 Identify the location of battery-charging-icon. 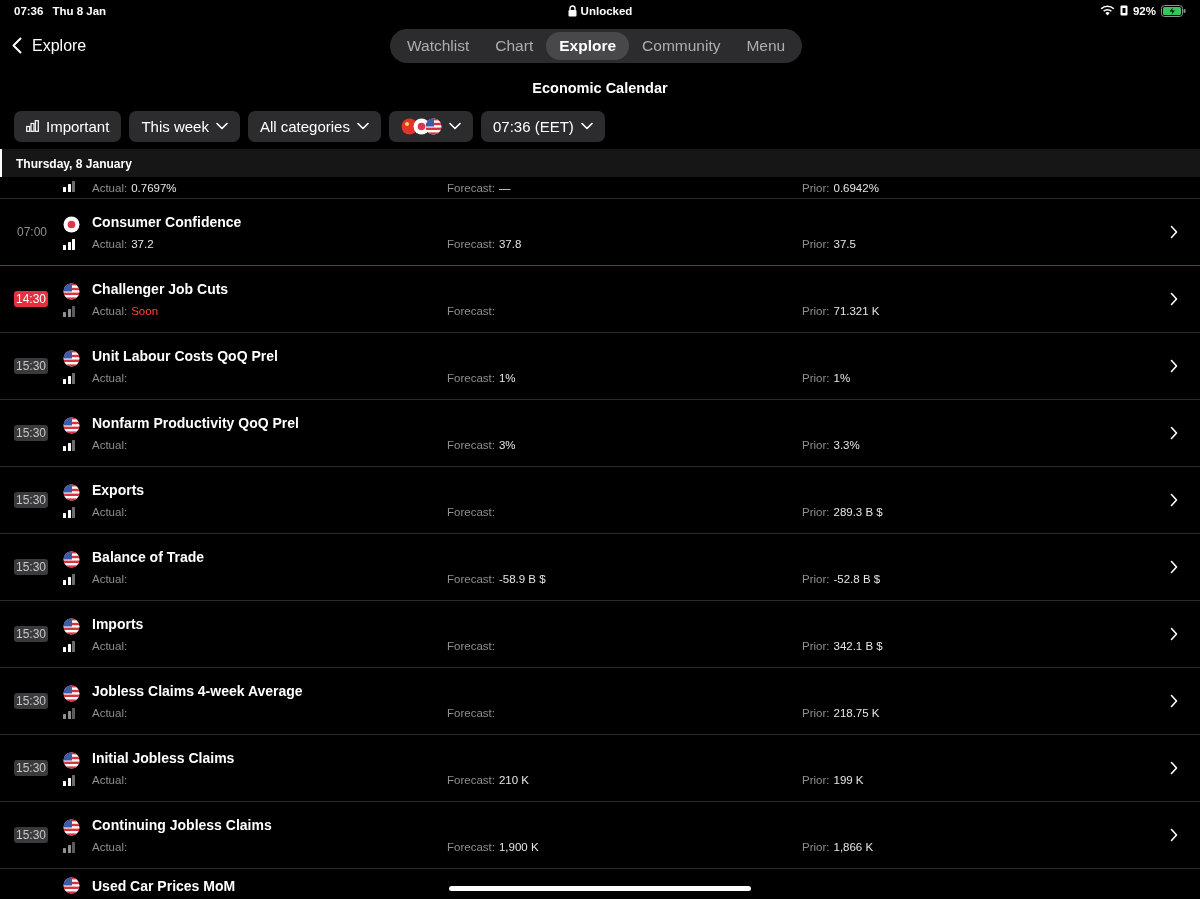
(1173, 10).